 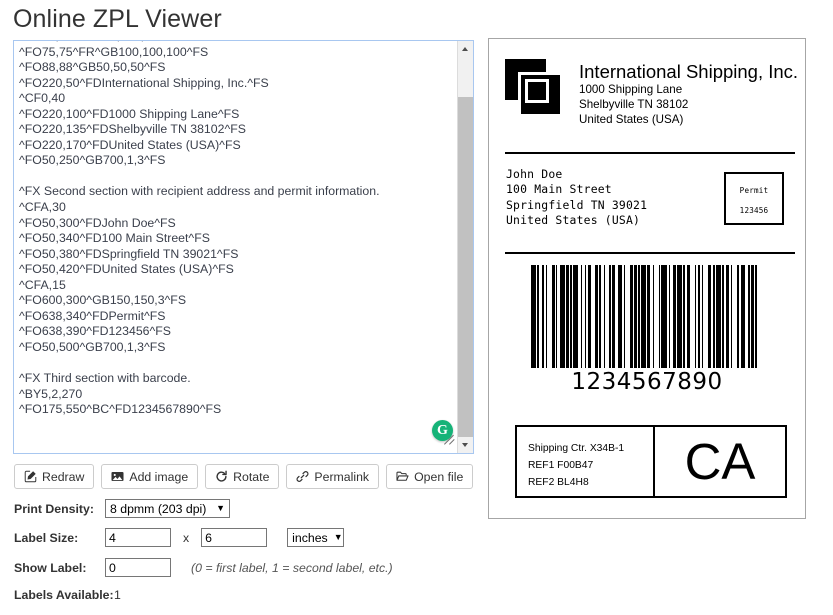 What do you see at coordinates (754, 210) in the screenshot?
I see `permit-number: 123456` at bounding box center [754, 210].